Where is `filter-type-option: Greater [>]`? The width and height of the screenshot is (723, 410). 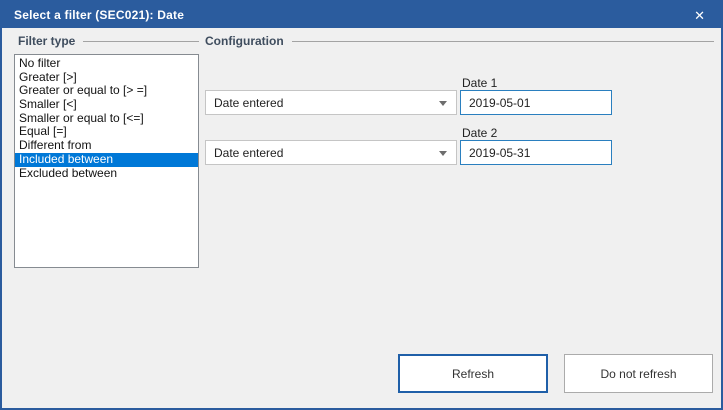 filter-type-option: Greater [>] is located at coordinates (106, 77).